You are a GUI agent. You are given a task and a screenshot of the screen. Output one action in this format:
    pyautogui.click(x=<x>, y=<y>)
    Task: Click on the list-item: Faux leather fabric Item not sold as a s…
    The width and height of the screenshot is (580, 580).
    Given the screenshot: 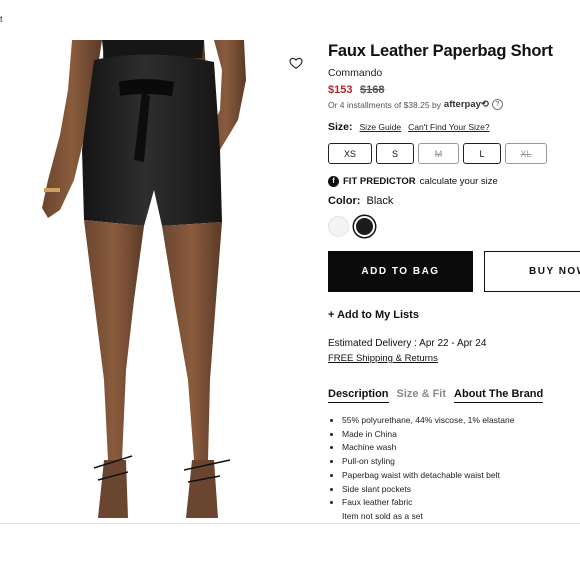 What is the action you would take?
    pyautogui.click(x=428, y=509)
    